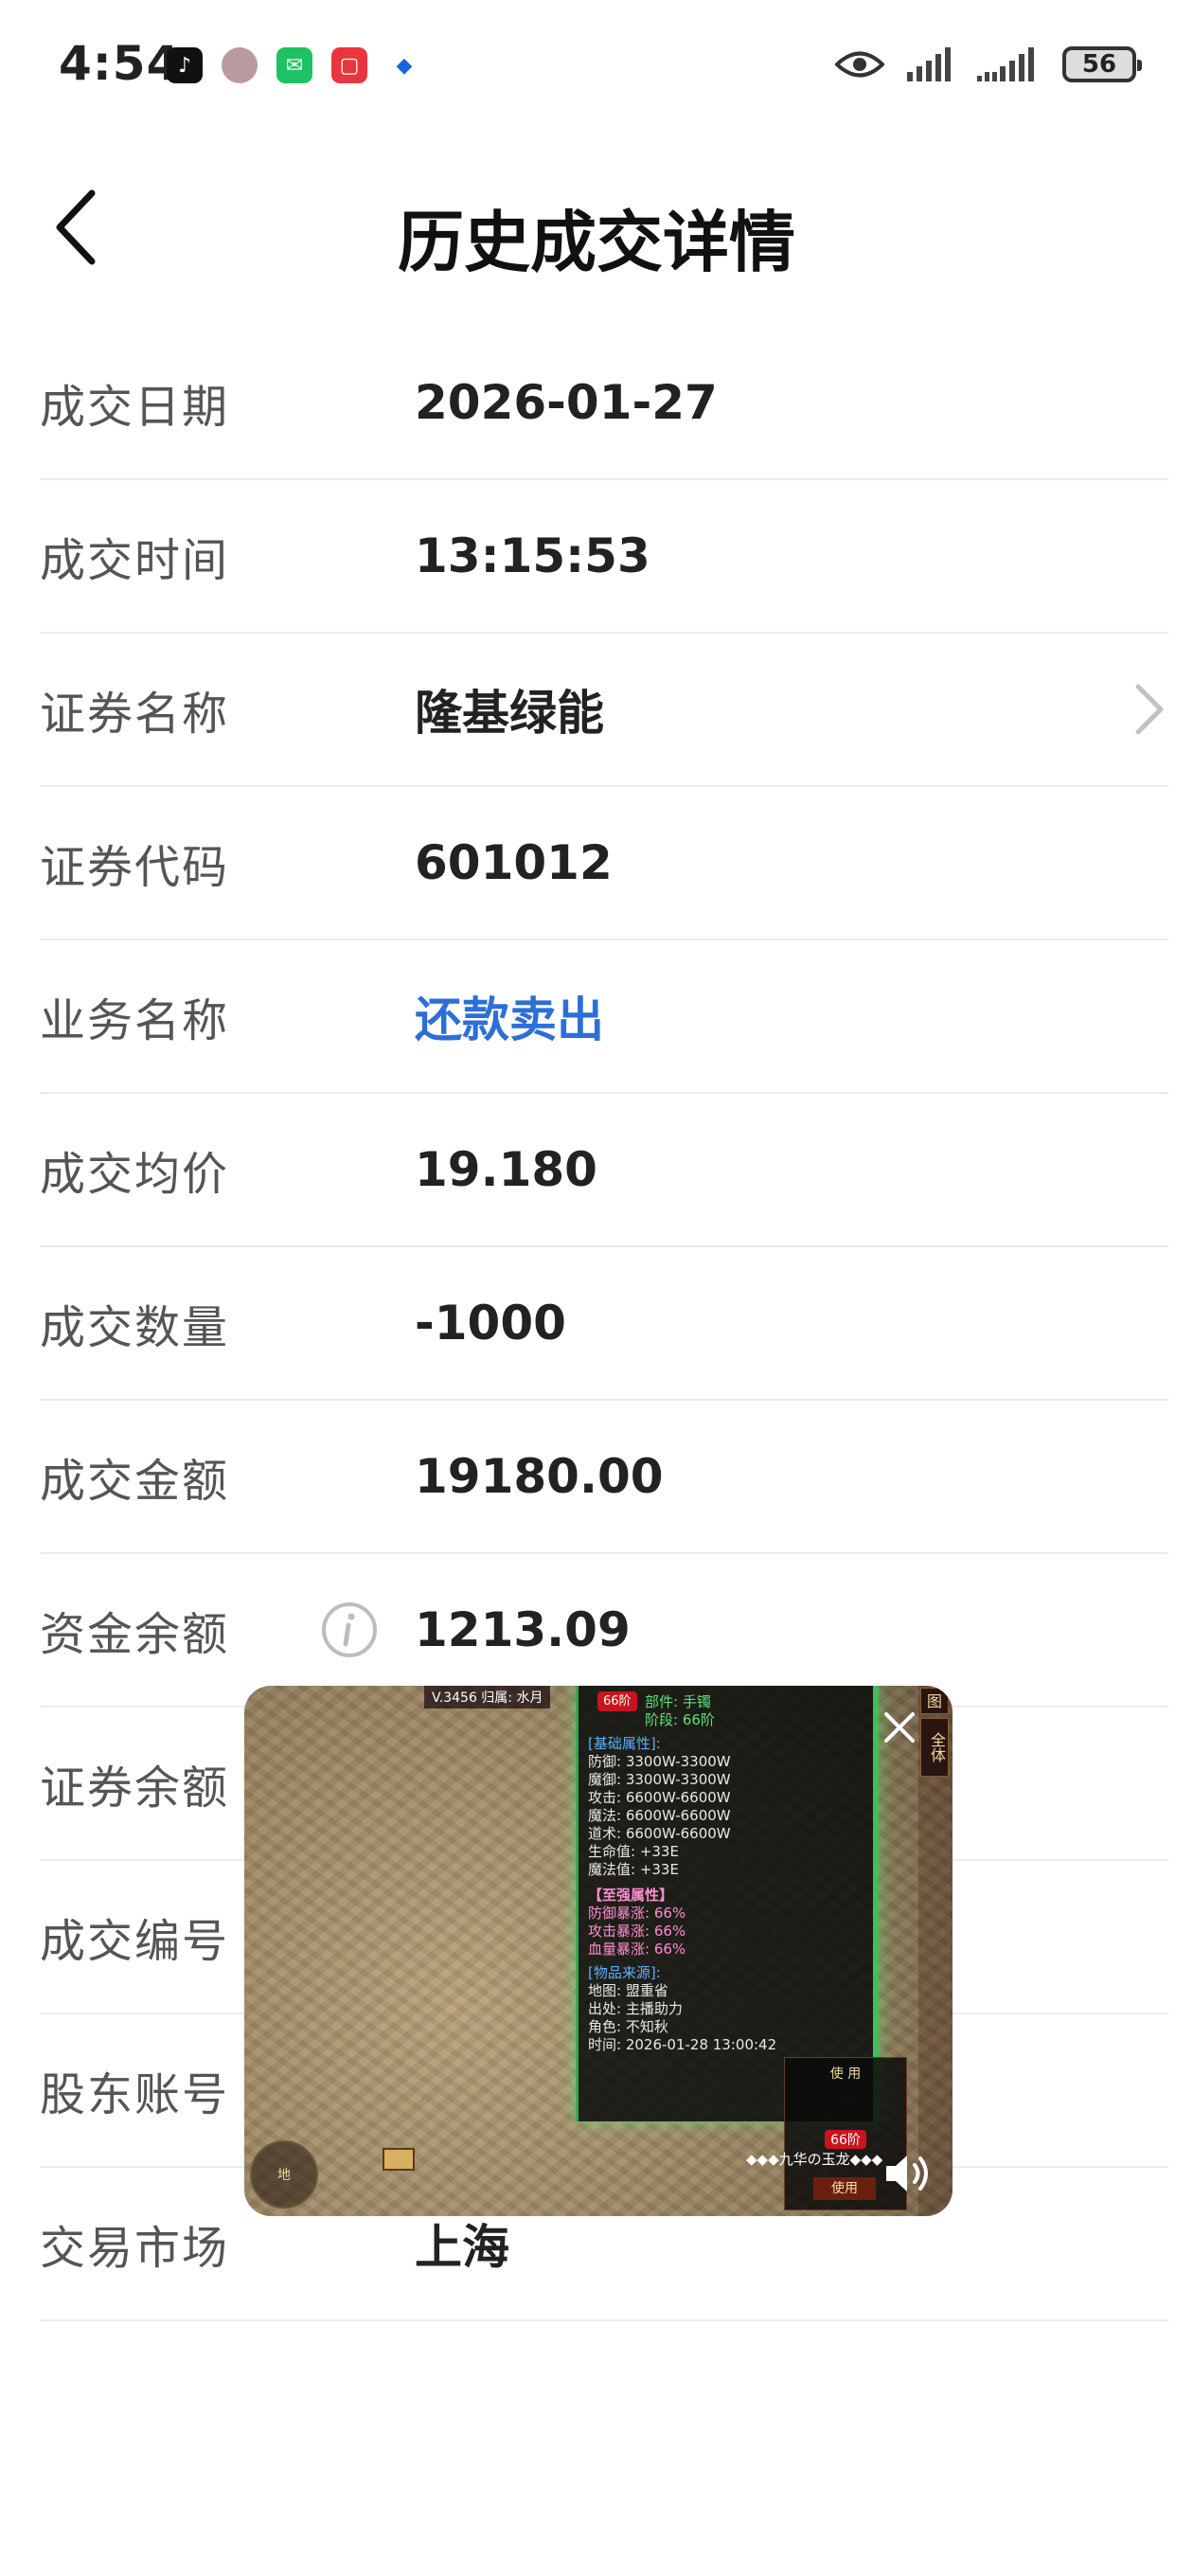 The image size is (1193, 2576). What do you see at coordinates (908, 2173) in the screenshot?
I see `volume-icon` at bounding box center [908, 2173].